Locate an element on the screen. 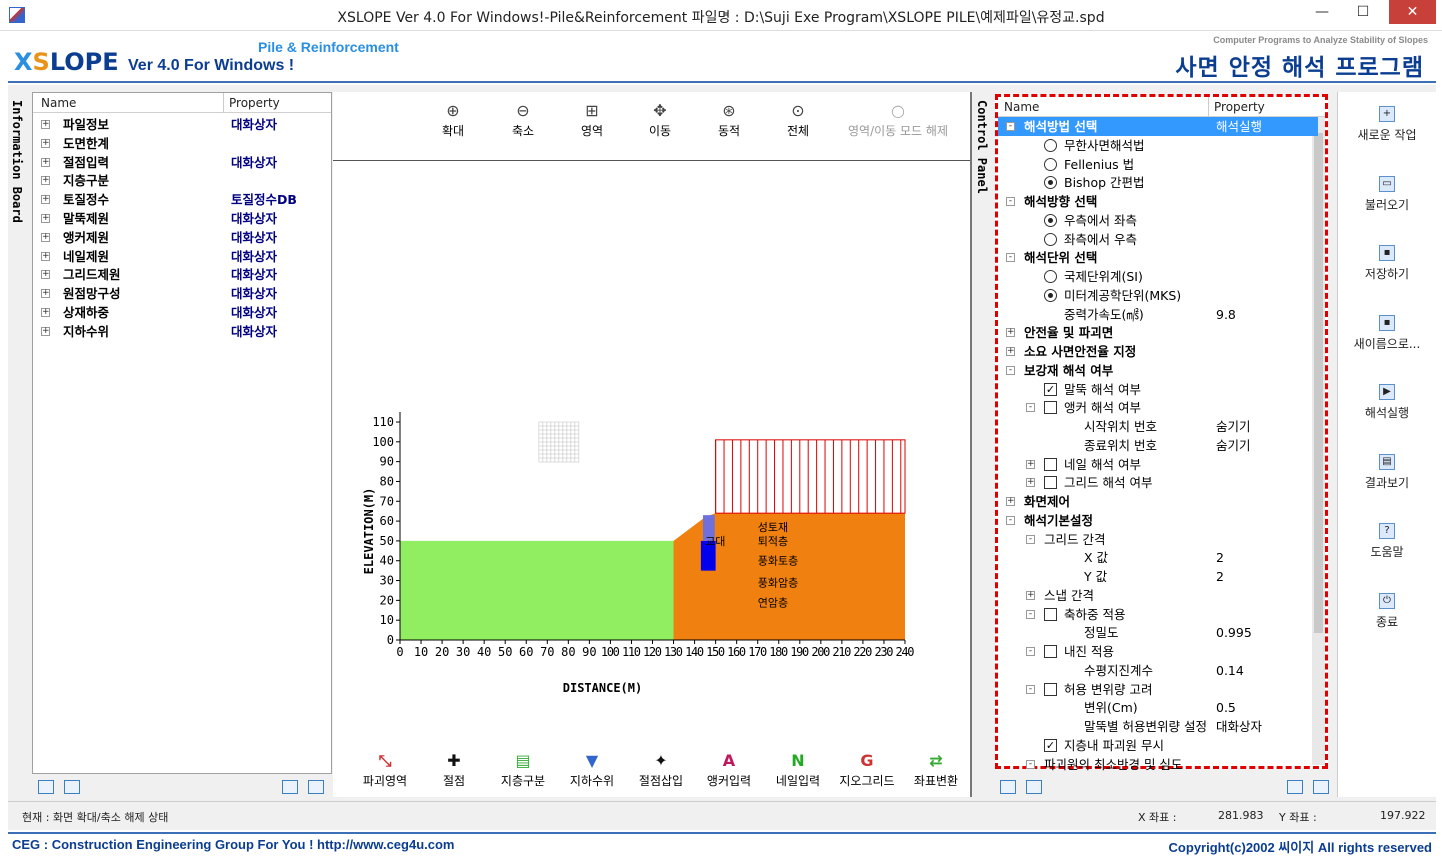 The width and height of the screenshot is (1442, 865). ctrl-row: - 파괴원의 최소반경 및 심도 is located at coordinates (1158, 764).